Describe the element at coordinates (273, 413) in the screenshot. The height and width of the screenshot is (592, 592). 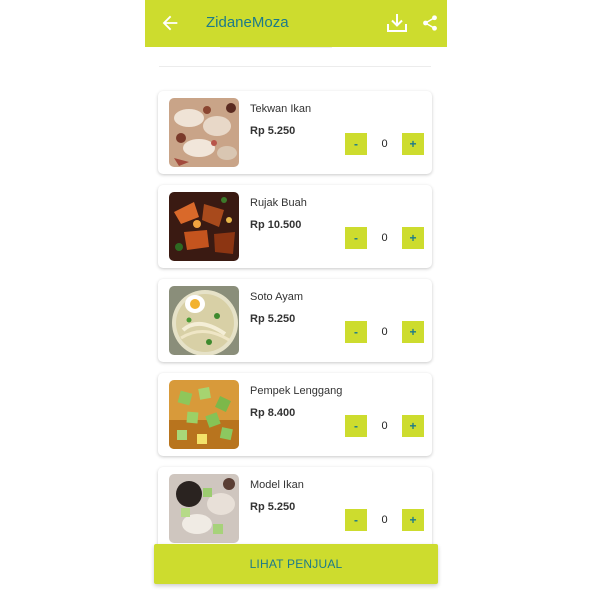
I see `item-price: Rp 8.400` at that location.